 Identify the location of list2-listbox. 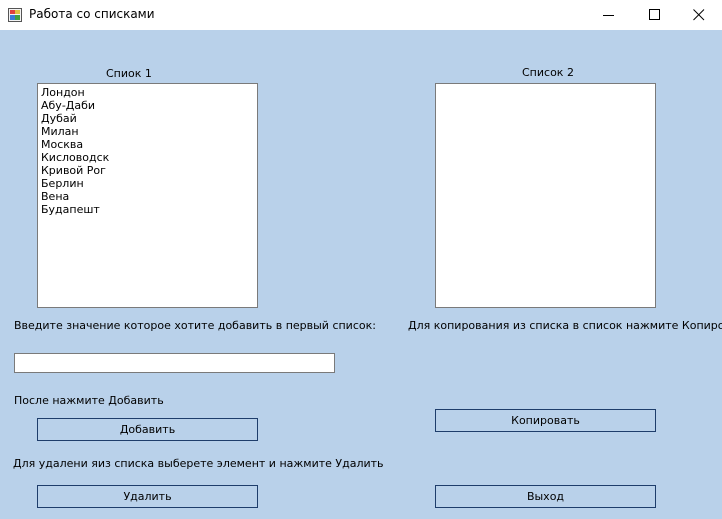
(545, 195).